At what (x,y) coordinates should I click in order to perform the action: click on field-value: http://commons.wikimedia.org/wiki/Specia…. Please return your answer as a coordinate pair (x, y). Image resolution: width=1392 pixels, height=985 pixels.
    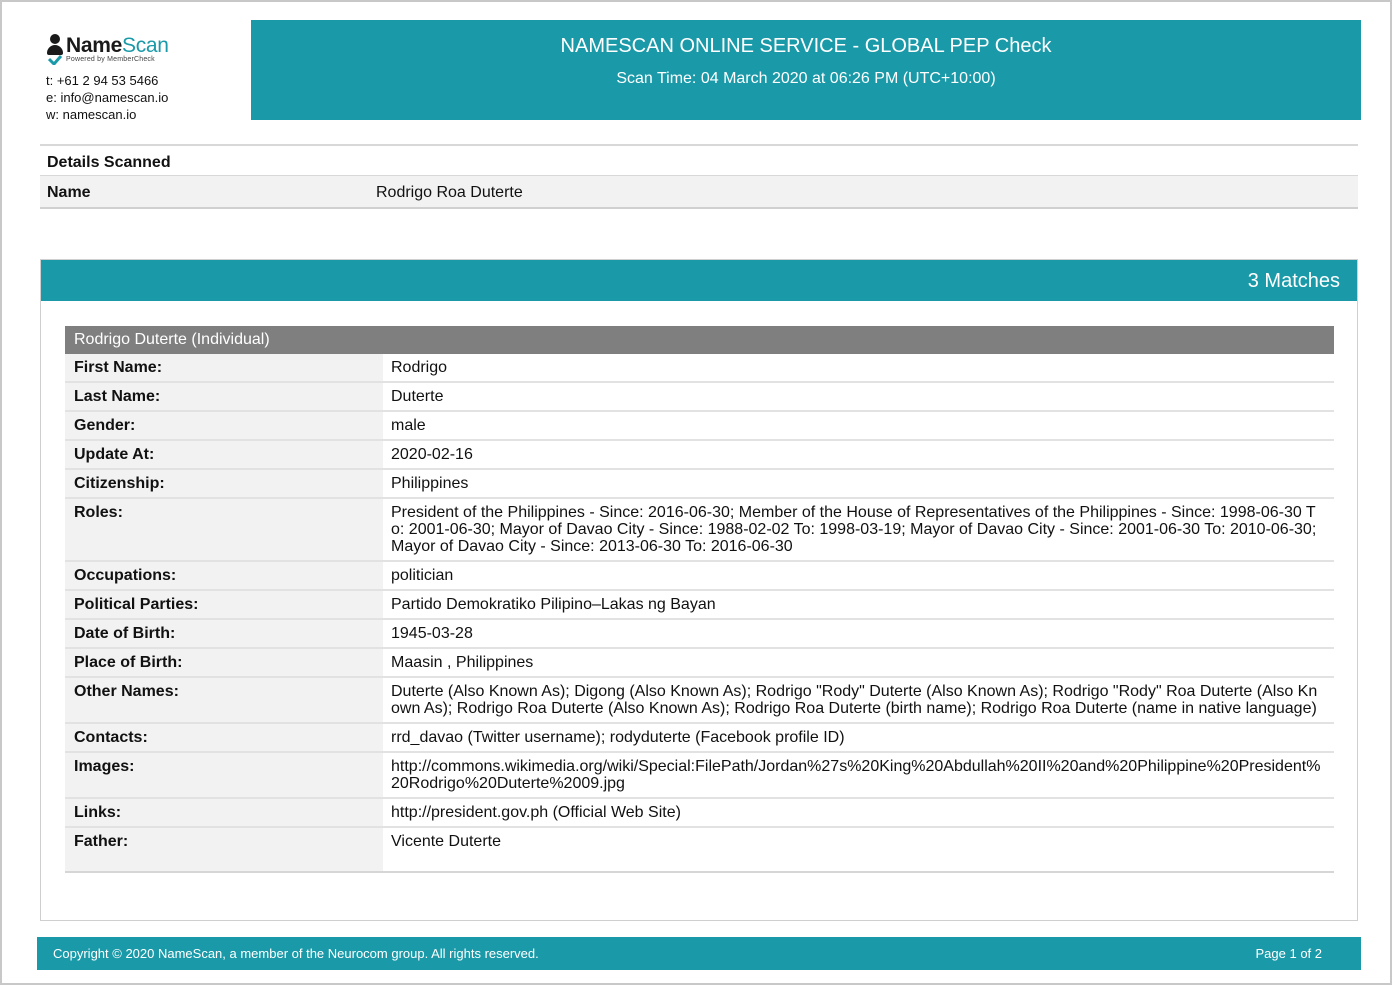
    Looking at the image, I should click on (856, 775).